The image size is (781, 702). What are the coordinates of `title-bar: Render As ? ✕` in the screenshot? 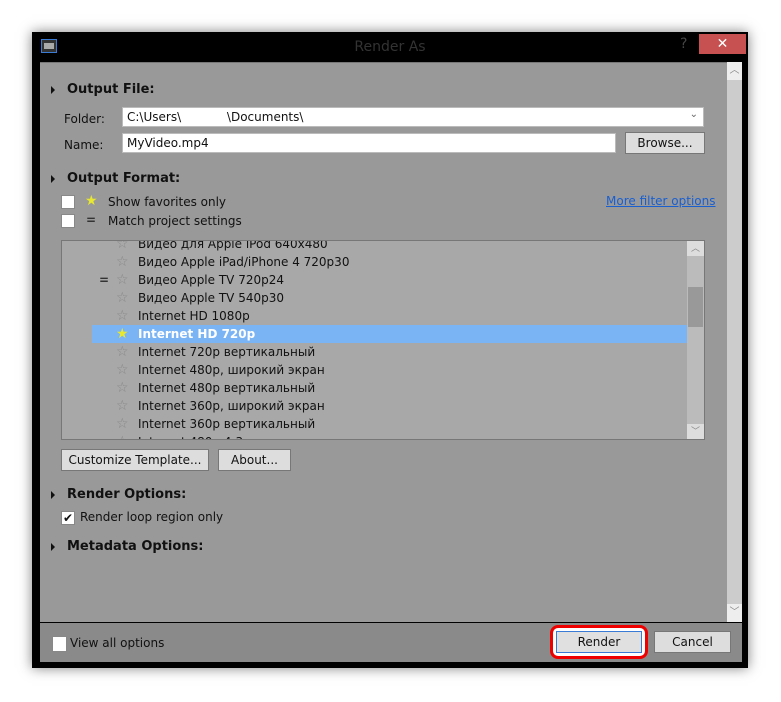 It's located at (390, 47).